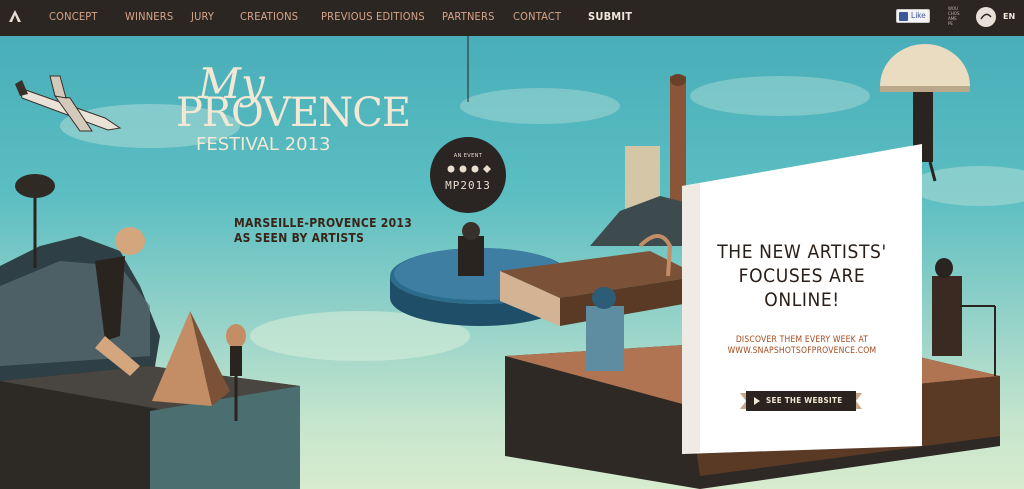 The image size is (1024, 489). I want to click on ribbon-right, so click(859, 401).